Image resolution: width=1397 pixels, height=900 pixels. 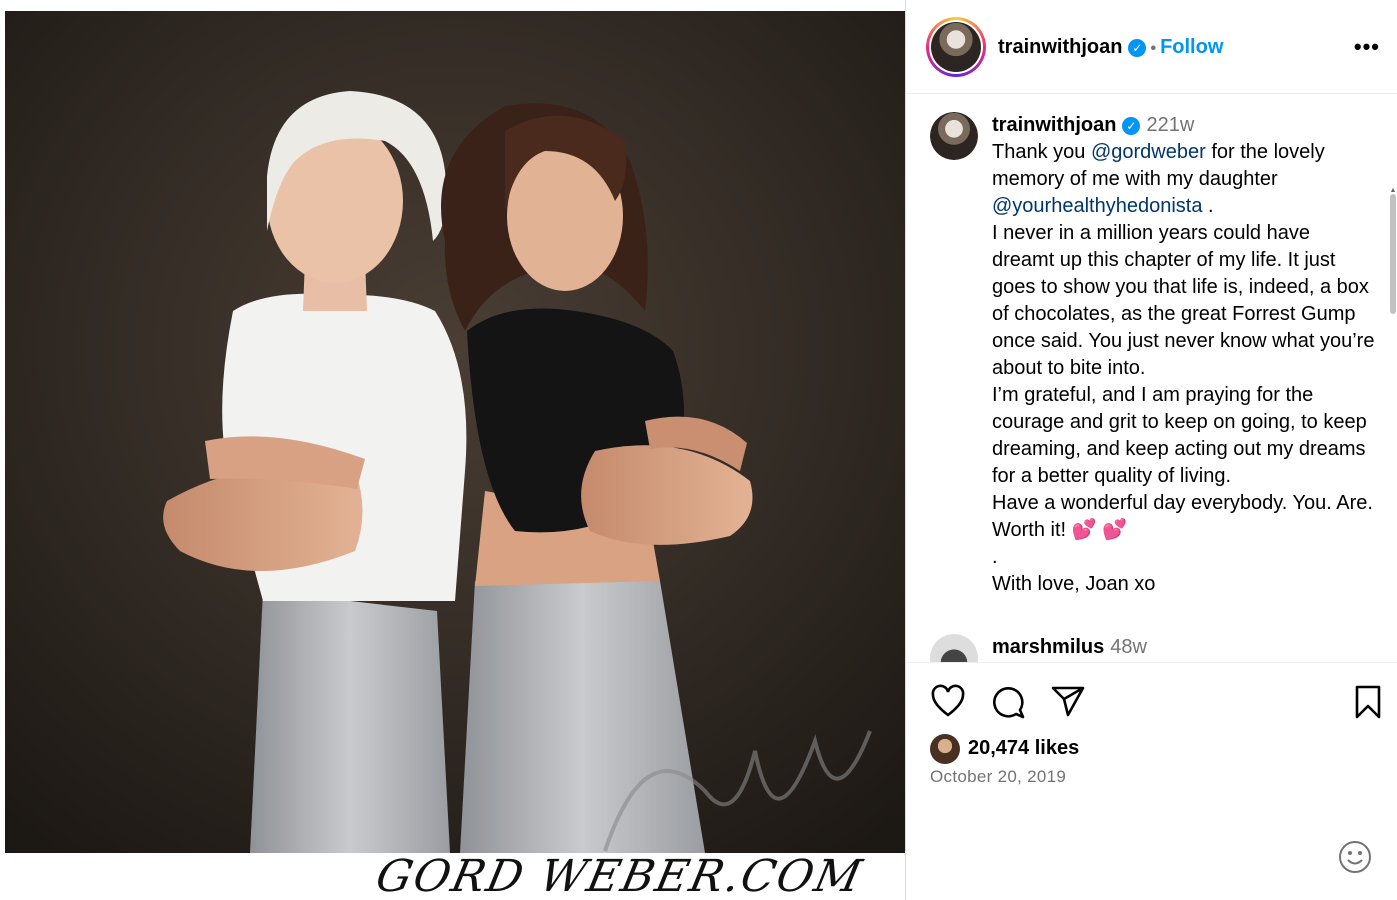 What do you see at coordinates (954, 648) in the screenshot?
I see `commenter-avatar` at bounding box center [954, 648].